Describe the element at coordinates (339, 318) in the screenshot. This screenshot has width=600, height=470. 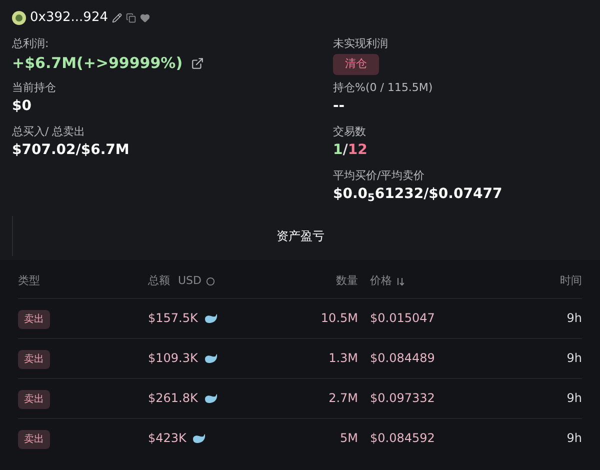
I see `quantity-cell-text: 10.5M` at that location.